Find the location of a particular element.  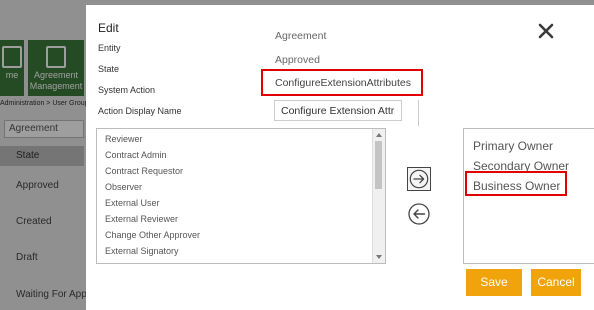

entity-value: Agreement is located at coordinates (301, 36).